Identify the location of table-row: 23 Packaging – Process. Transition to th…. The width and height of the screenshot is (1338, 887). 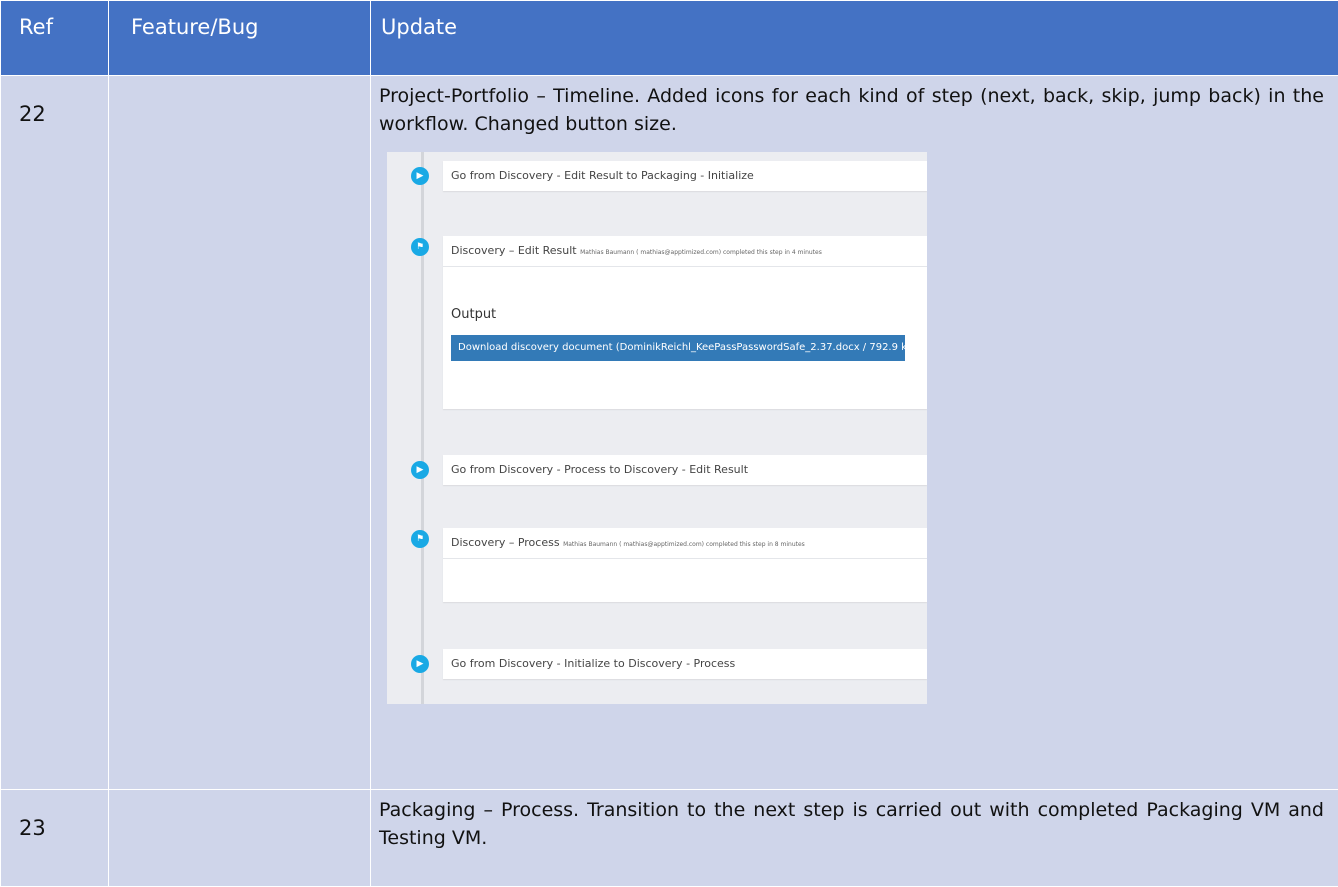
(669, 838).